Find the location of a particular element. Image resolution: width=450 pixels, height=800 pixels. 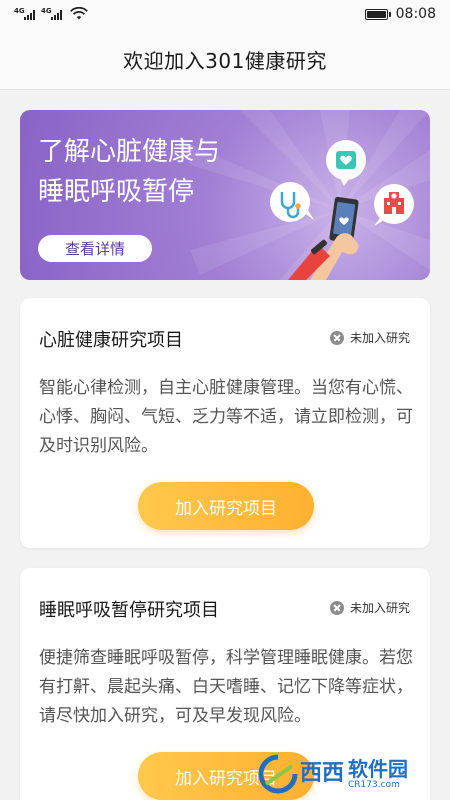

signal-icon-2: 4G is located at coordinates (51, 13).